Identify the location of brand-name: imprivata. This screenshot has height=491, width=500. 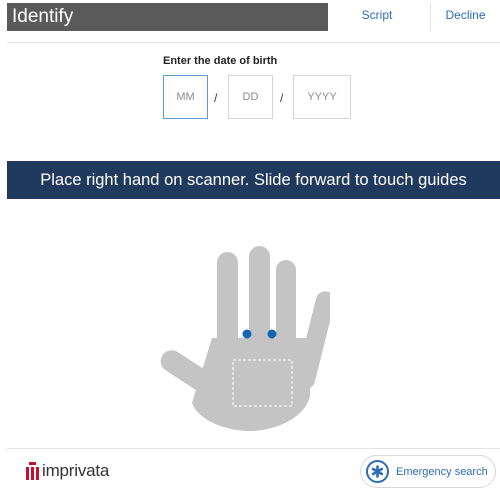
(76, 470).